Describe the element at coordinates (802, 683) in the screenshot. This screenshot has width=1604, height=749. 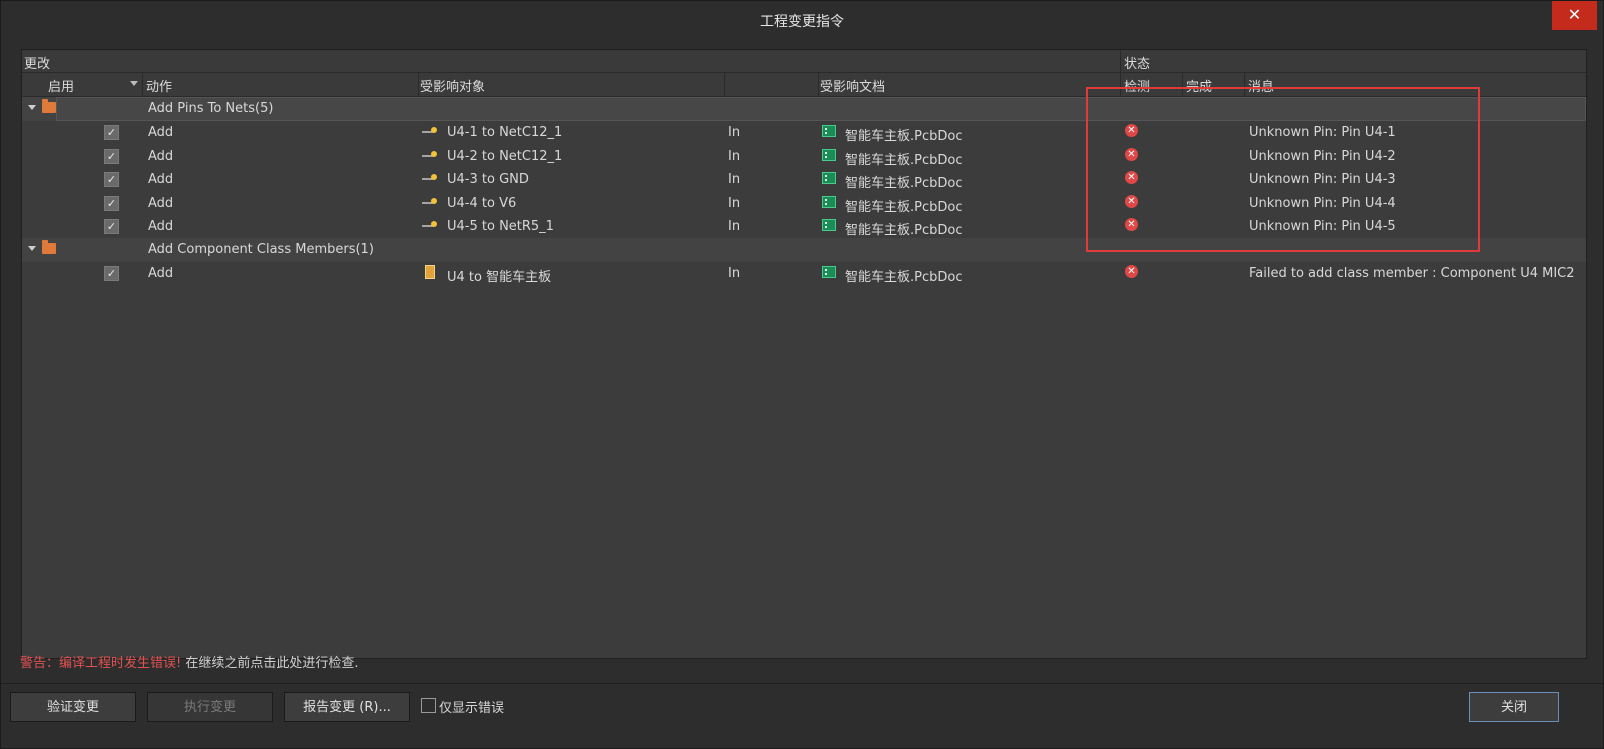
I see `footer-divider` at that location.